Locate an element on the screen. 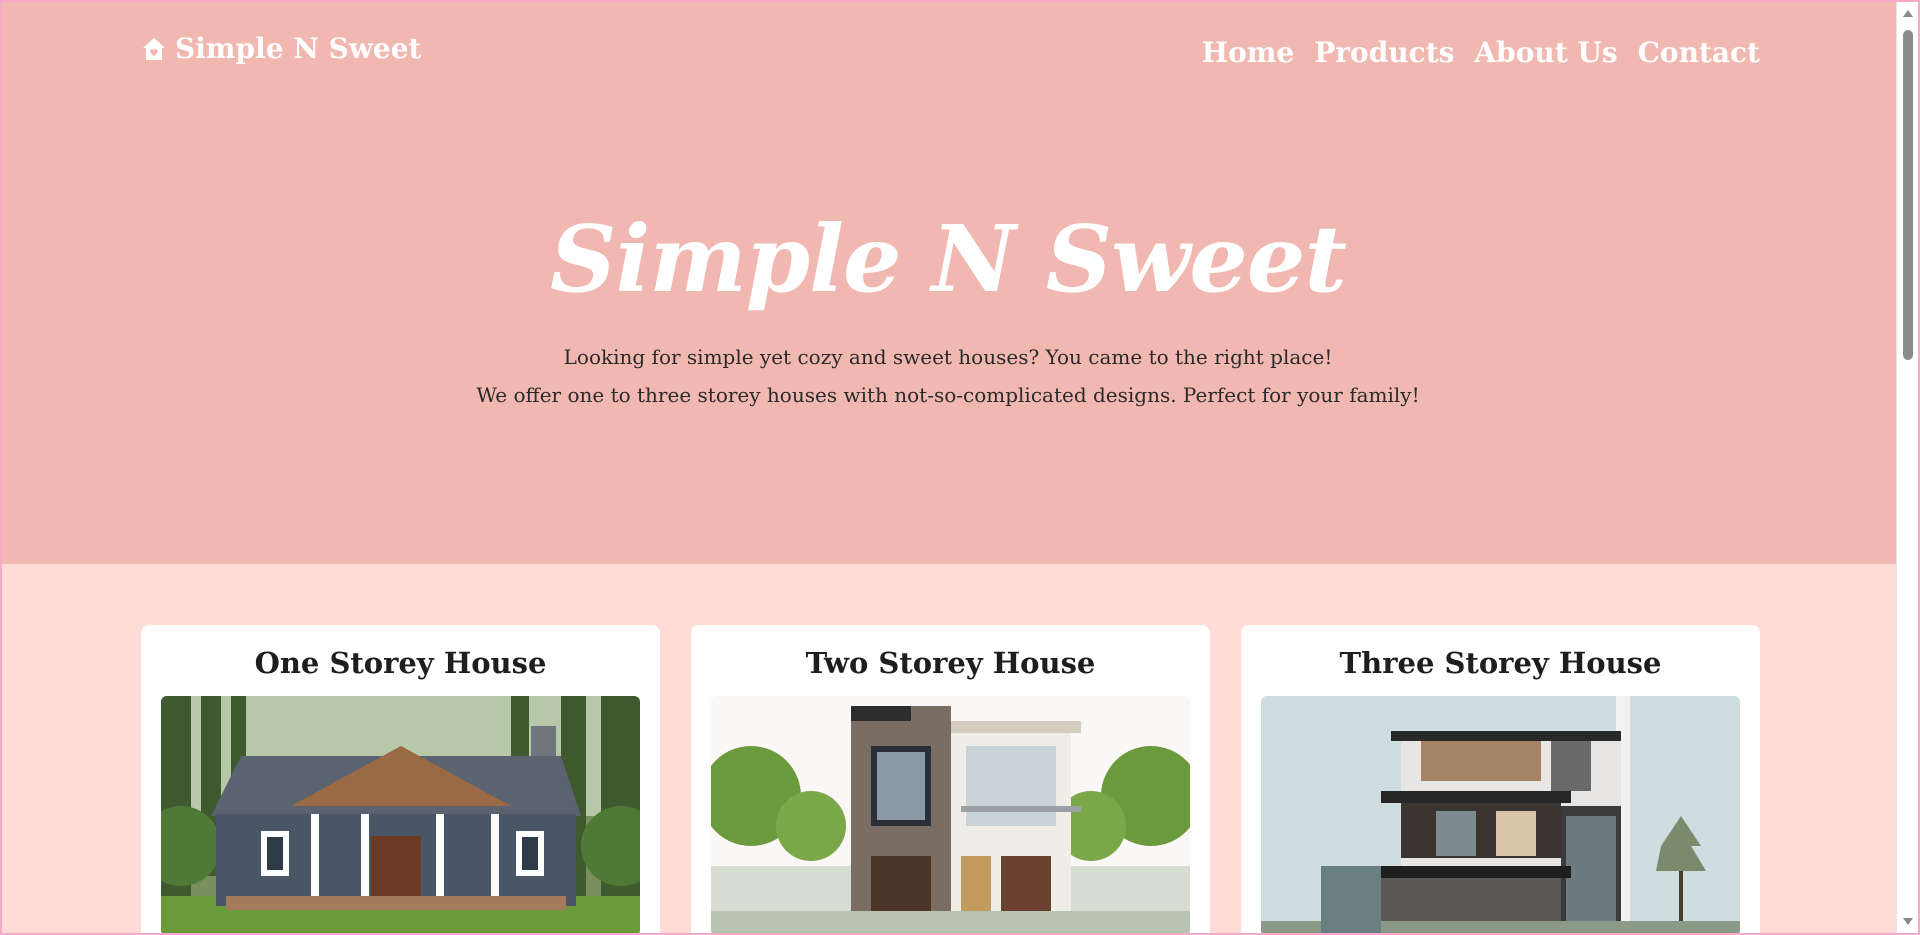 Image resolution: width=1920 pixels, height=935 pixels. nav-home: Home is located at coordinates (1248, 52).